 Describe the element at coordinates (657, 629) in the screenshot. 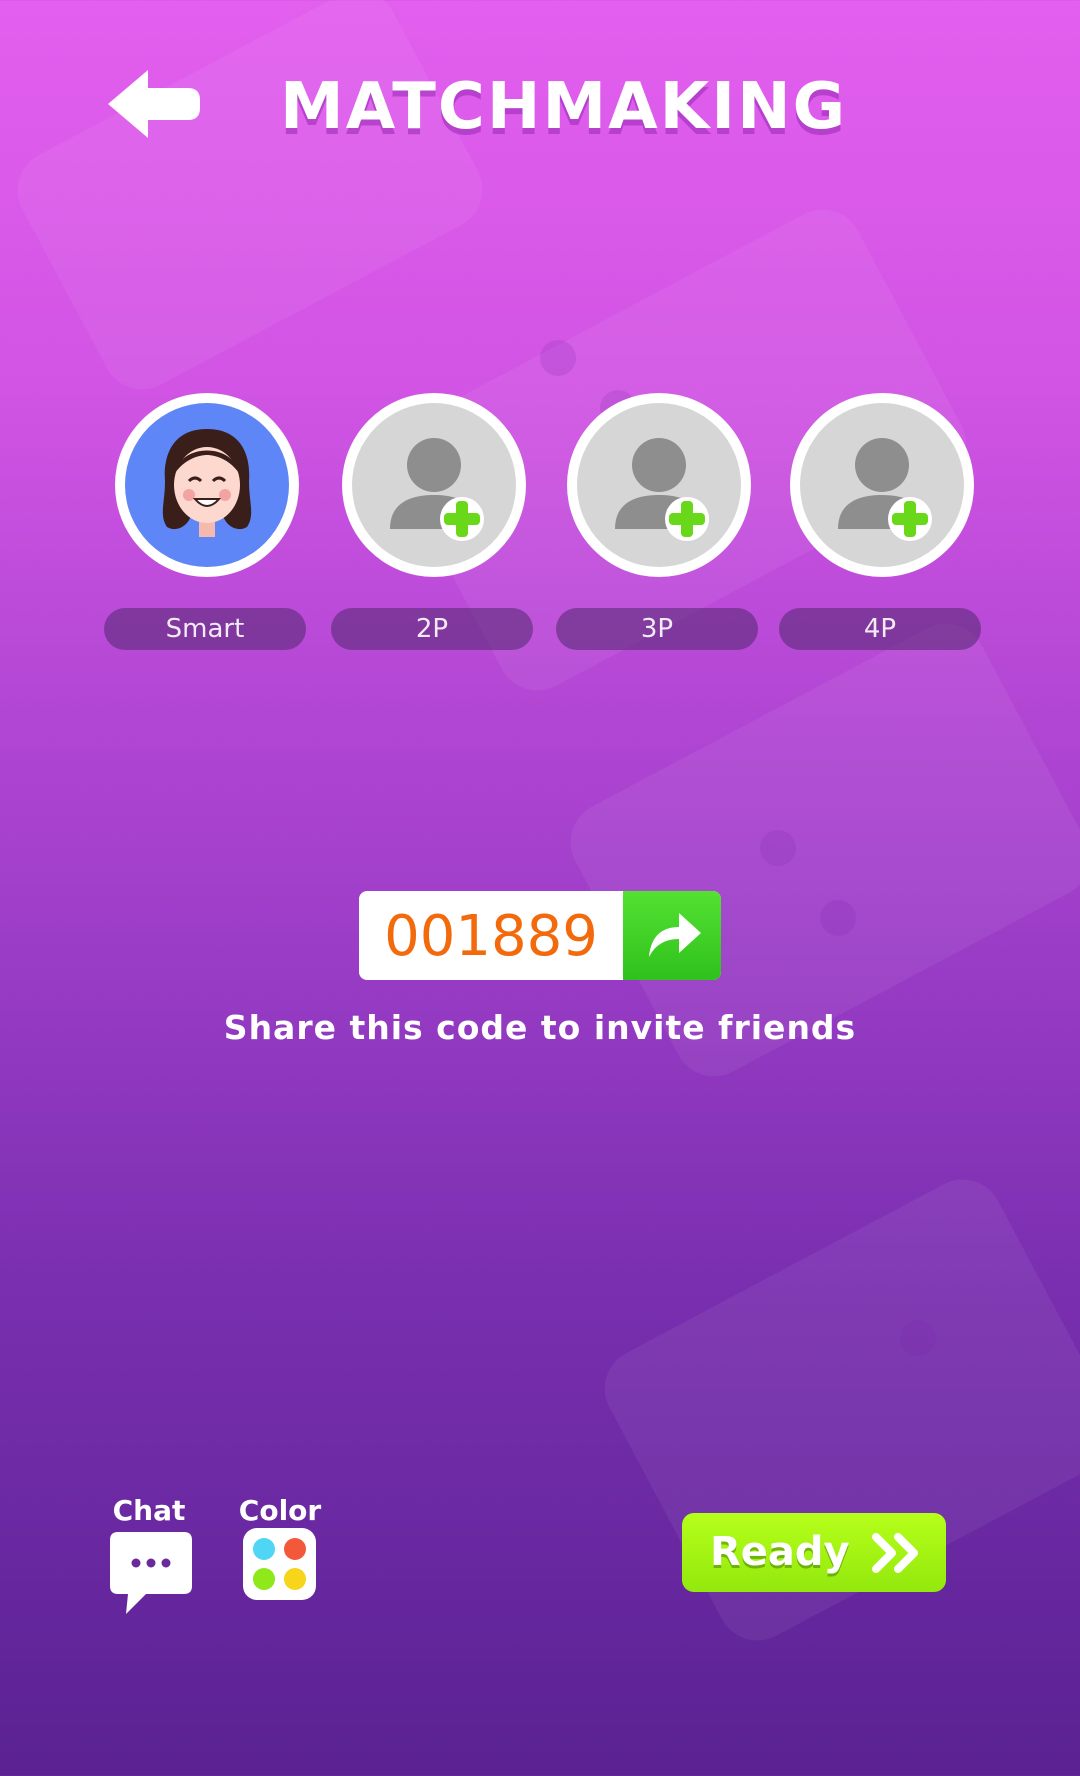

I see `slot-label: 3P` at that location.